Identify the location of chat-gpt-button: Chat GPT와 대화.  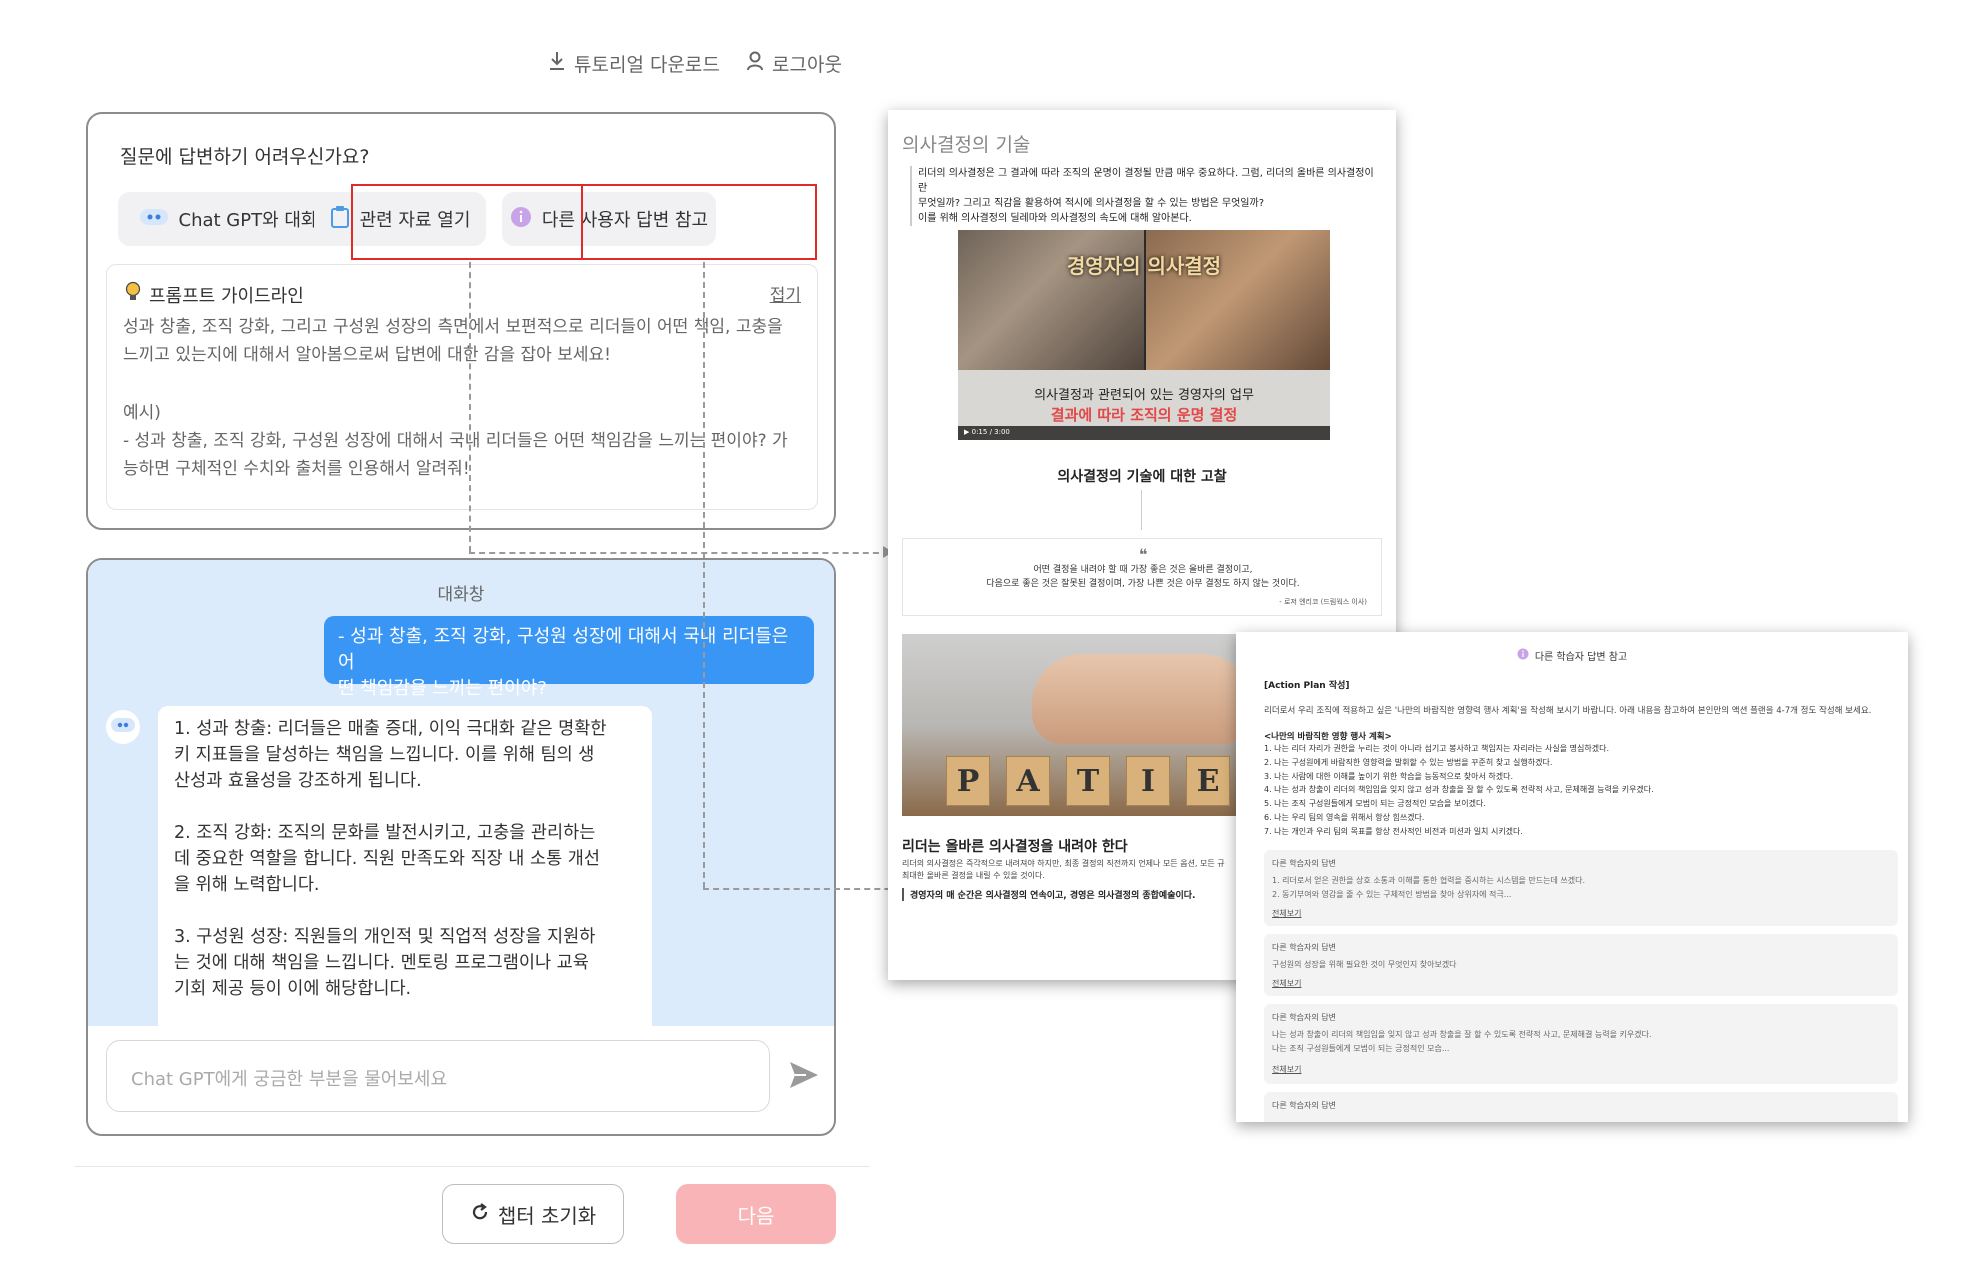
(228, 219).